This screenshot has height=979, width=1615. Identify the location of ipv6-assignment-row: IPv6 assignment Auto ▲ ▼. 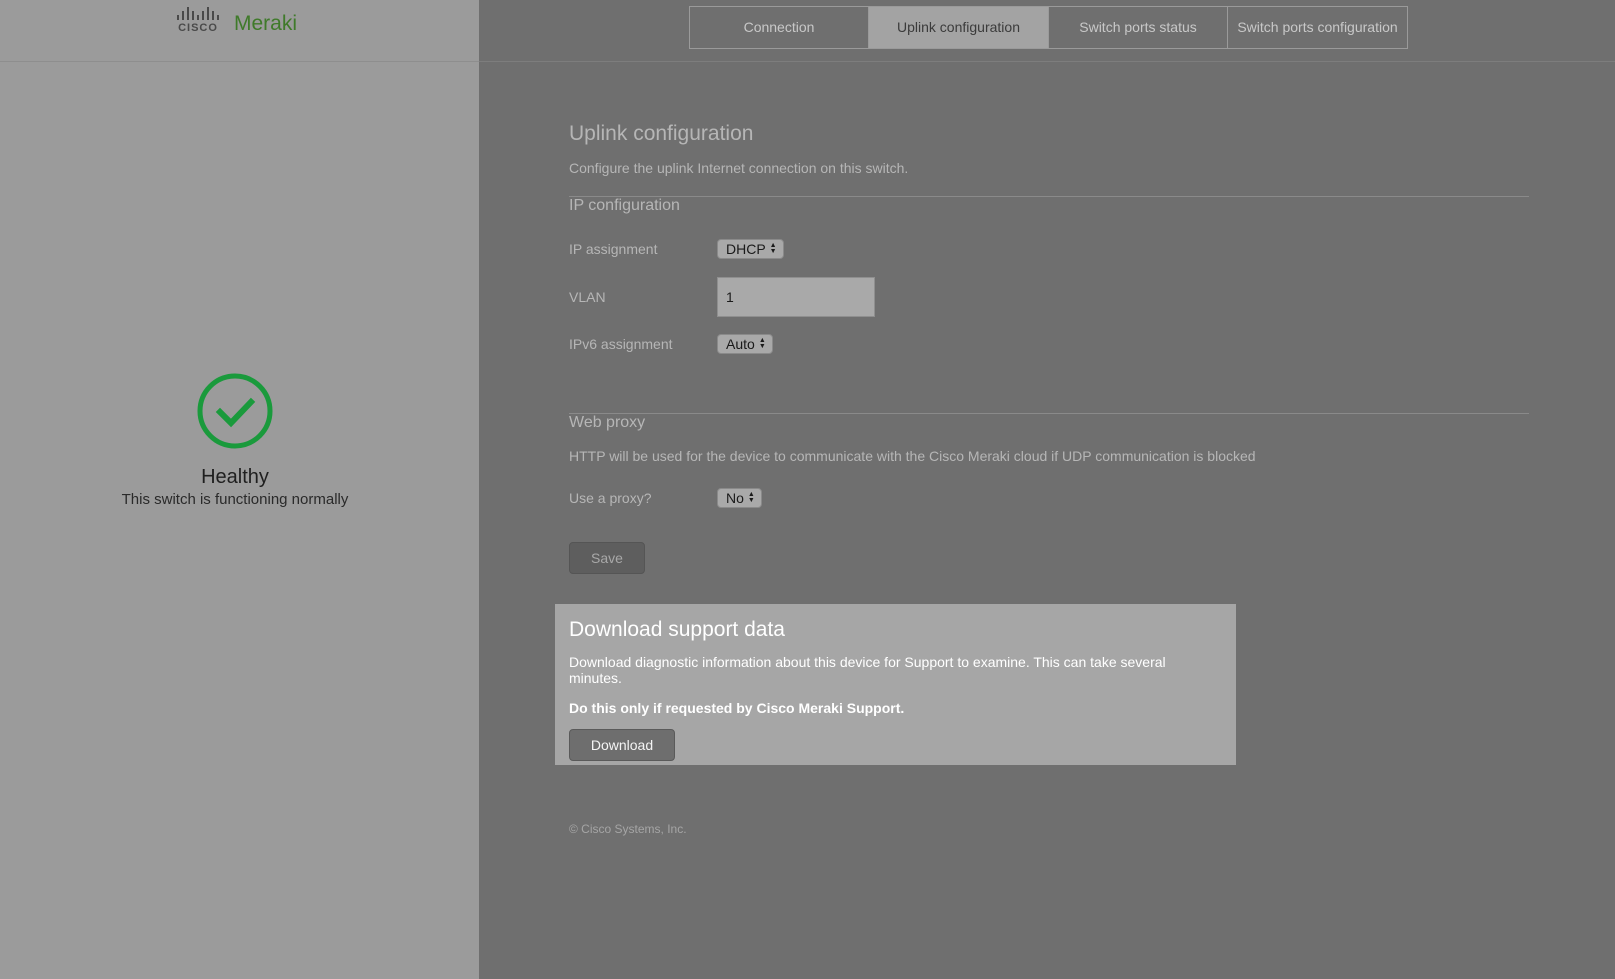
(1049, 344).